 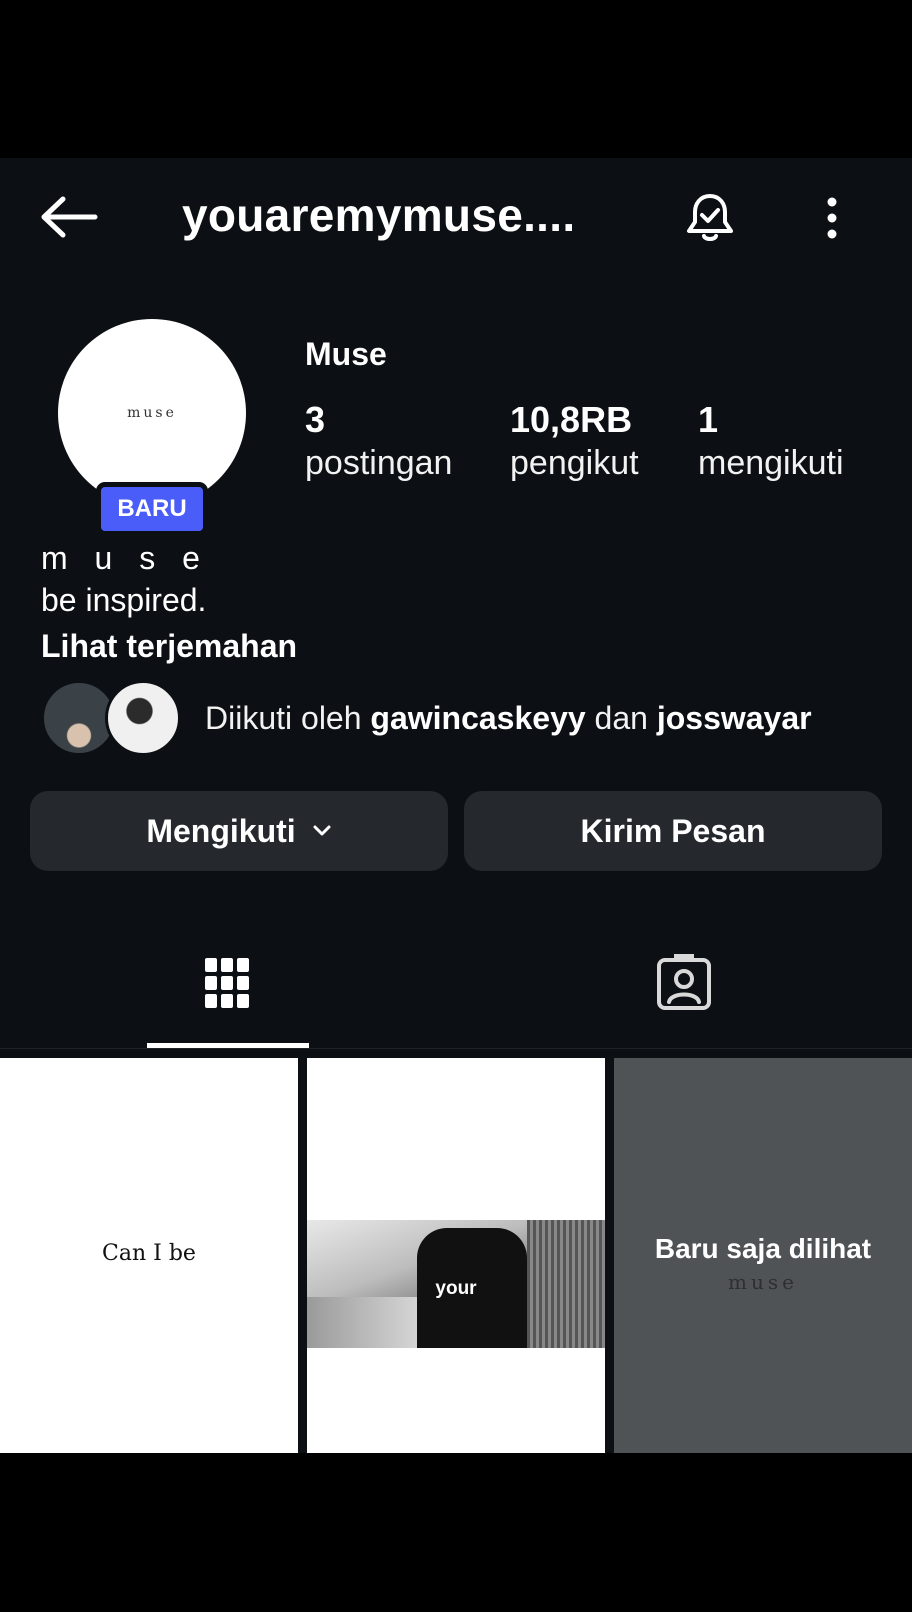 What do you see at coordinates (763, 1248) in the screenshot?
I see `recently-viewed-label: Baru saja dilihat` at bounding box center [763, 1248].